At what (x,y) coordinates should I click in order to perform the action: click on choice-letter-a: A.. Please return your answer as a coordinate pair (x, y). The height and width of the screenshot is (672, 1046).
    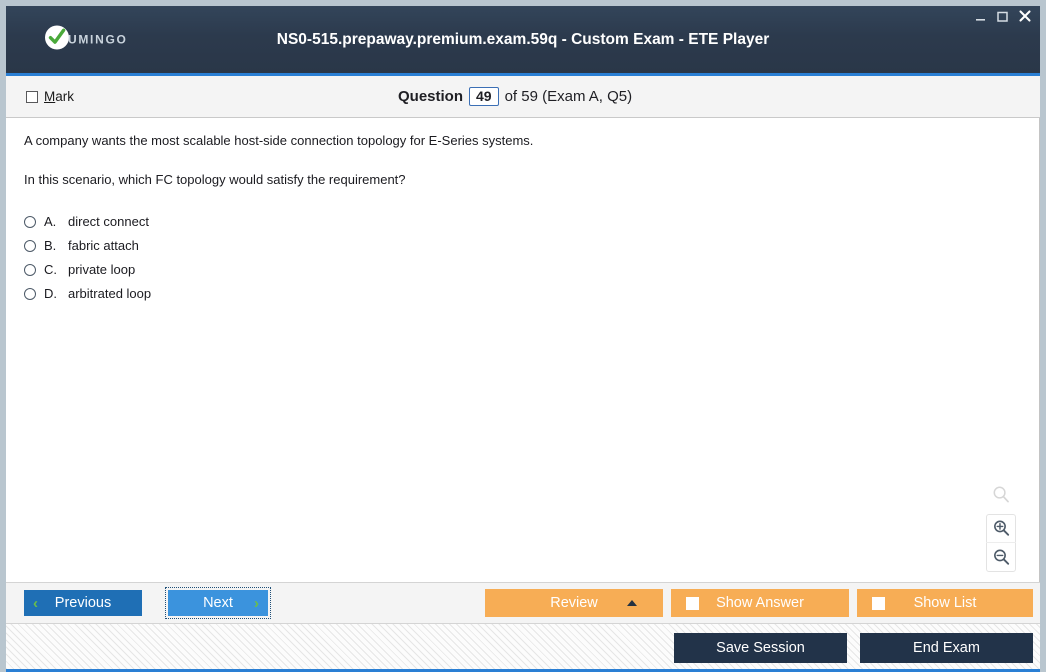
    Looking at the image, I should click on (50, 222).